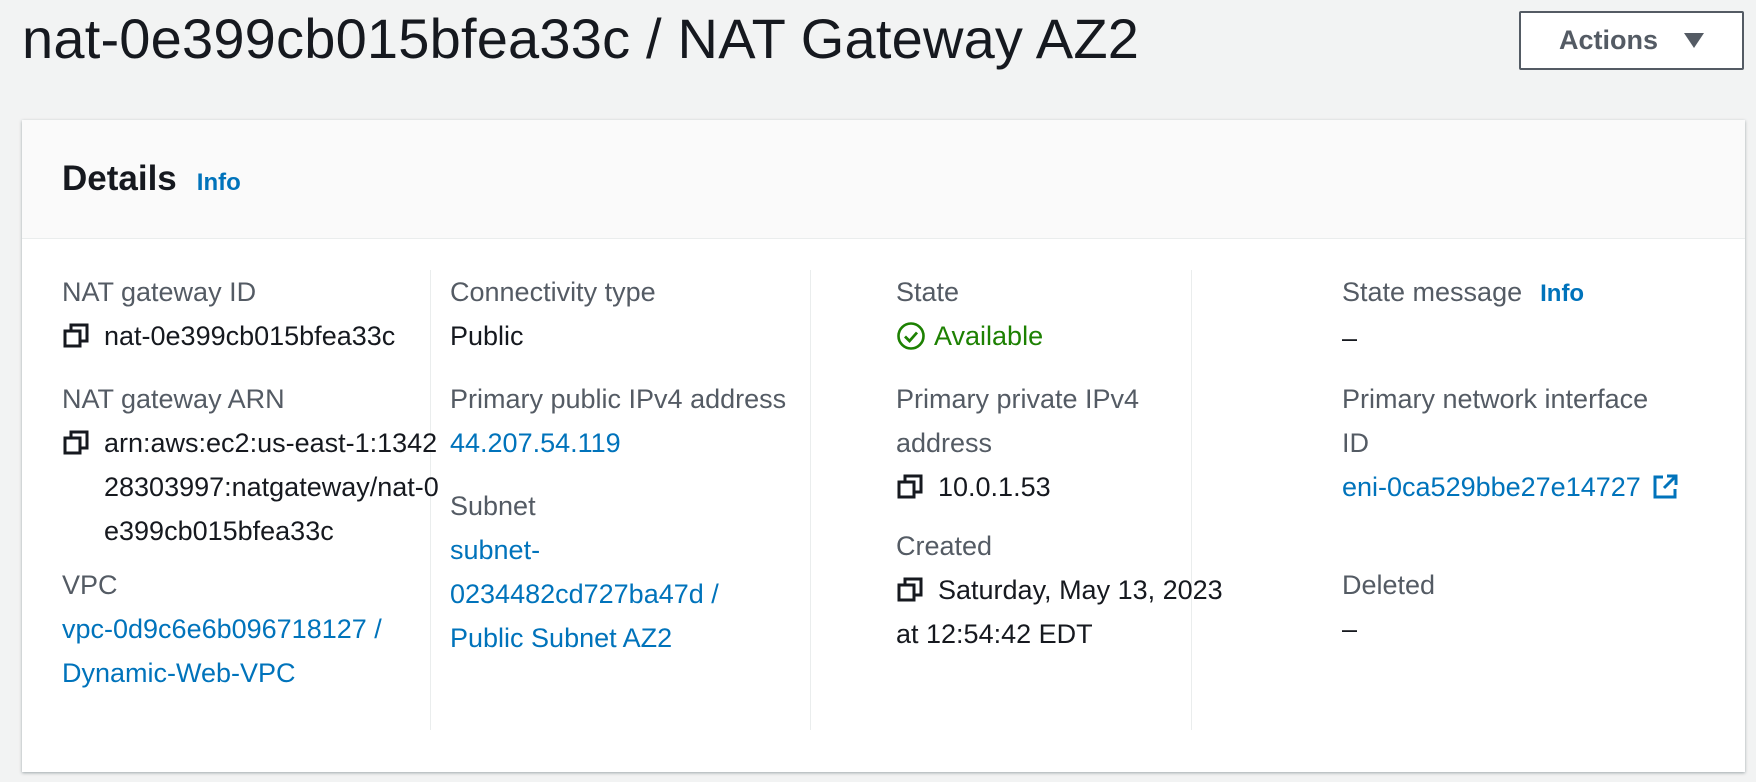 The image size is (1756, 782). I want to click on details-header: Details Info, so click(883, 179).